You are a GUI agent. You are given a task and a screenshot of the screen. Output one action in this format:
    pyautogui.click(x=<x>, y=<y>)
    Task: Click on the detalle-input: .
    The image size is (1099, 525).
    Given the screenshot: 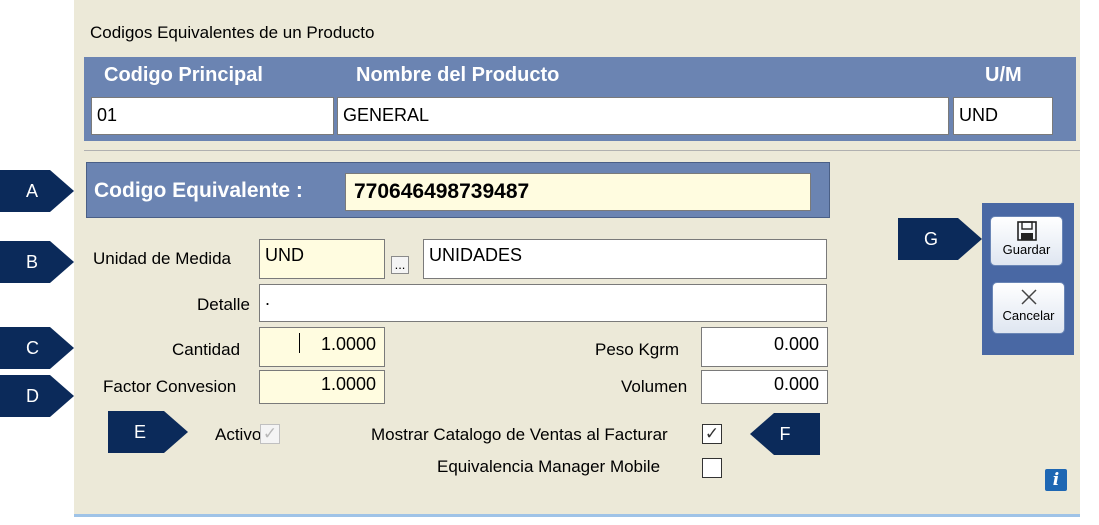 What is the action you would take?
    pyautogui.click(x=543, y=303)
    